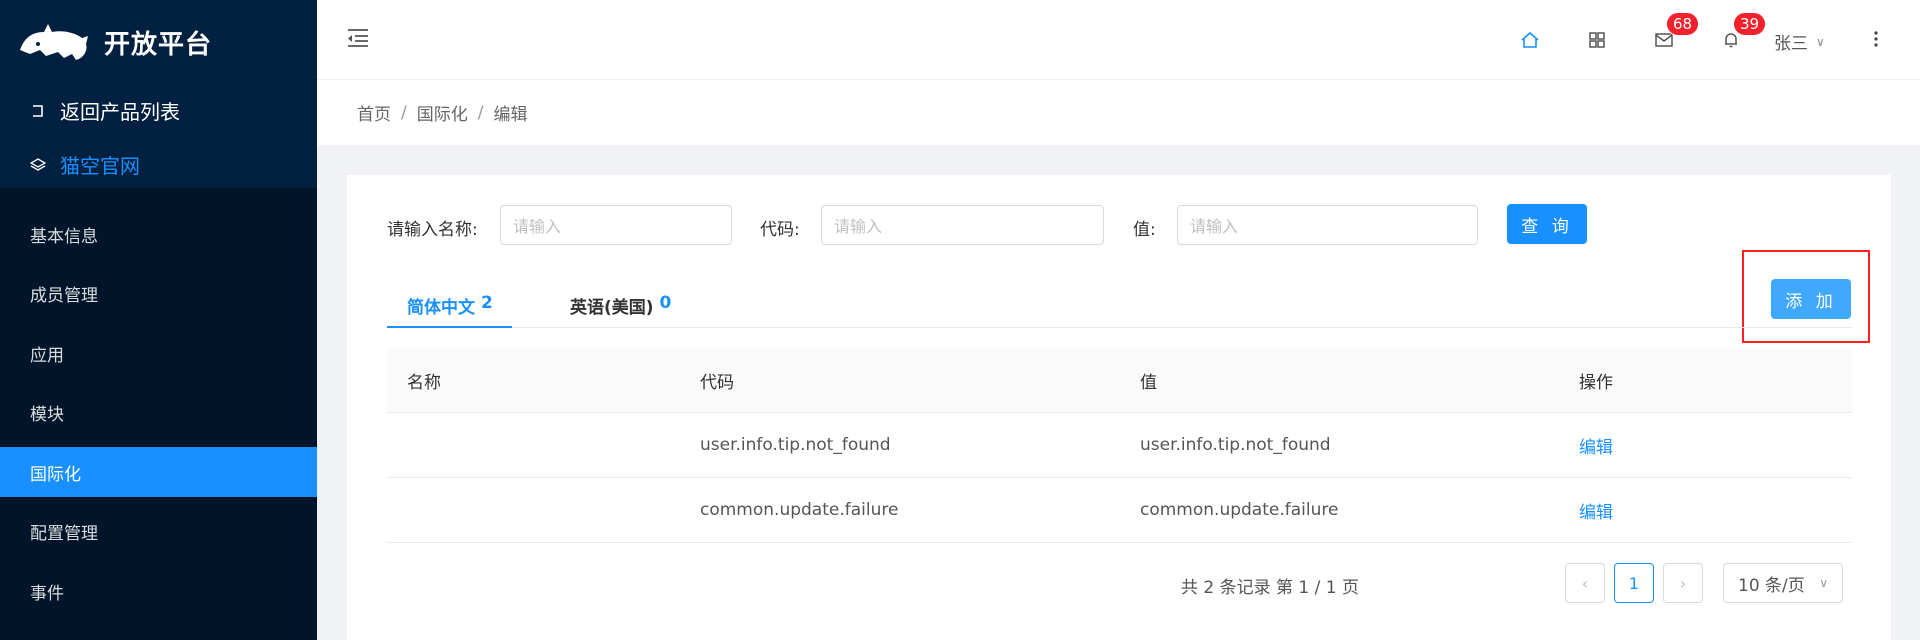  Describe the element at coordinates (1119, 583) in the screenshot. I see `pagination: 共 2 条记录 第 1 / 1 页 ‹ 1 › 10 条/页 ∨` at that location.